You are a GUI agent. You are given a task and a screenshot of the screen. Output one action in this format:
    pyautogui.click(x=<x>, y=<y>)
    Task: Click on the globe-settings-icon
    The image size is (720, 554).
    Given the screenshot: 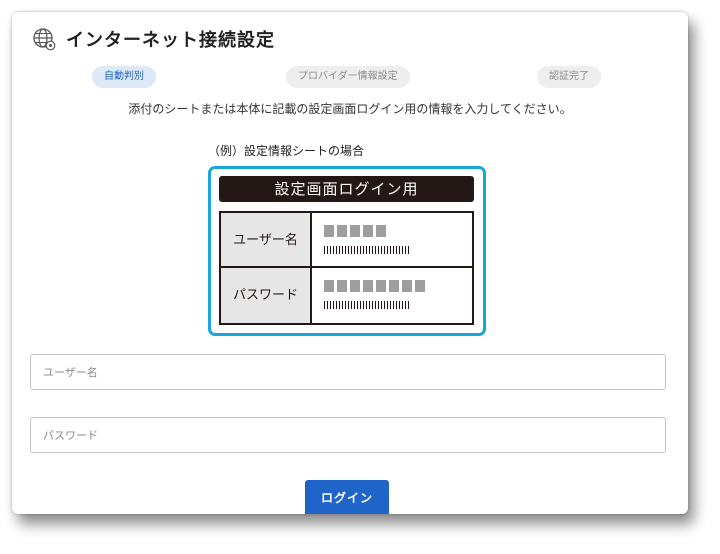 What is the action you would take?
    pyautogui.click(x=44, y=39)
    